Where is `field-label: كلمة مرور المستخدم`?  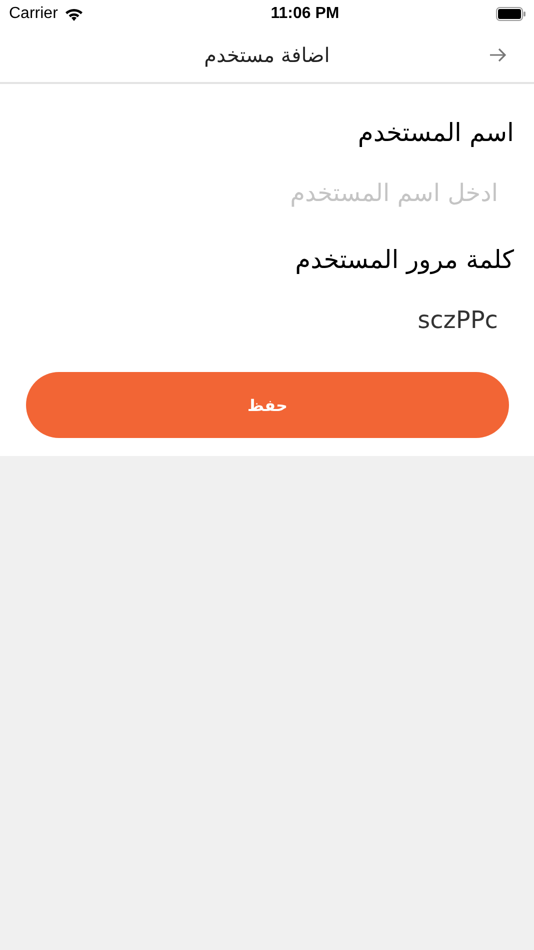 field-label: كلمة مرور المستخدم is located at coordinates (404, 259).